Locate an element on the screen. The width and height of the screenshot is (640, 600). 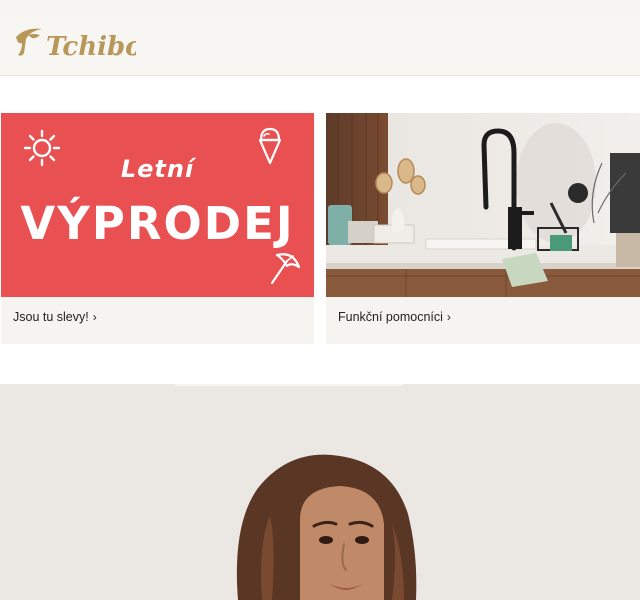
summer-sale-banner: Letní VÝPRODEJ is located at coordinates (157, 205).